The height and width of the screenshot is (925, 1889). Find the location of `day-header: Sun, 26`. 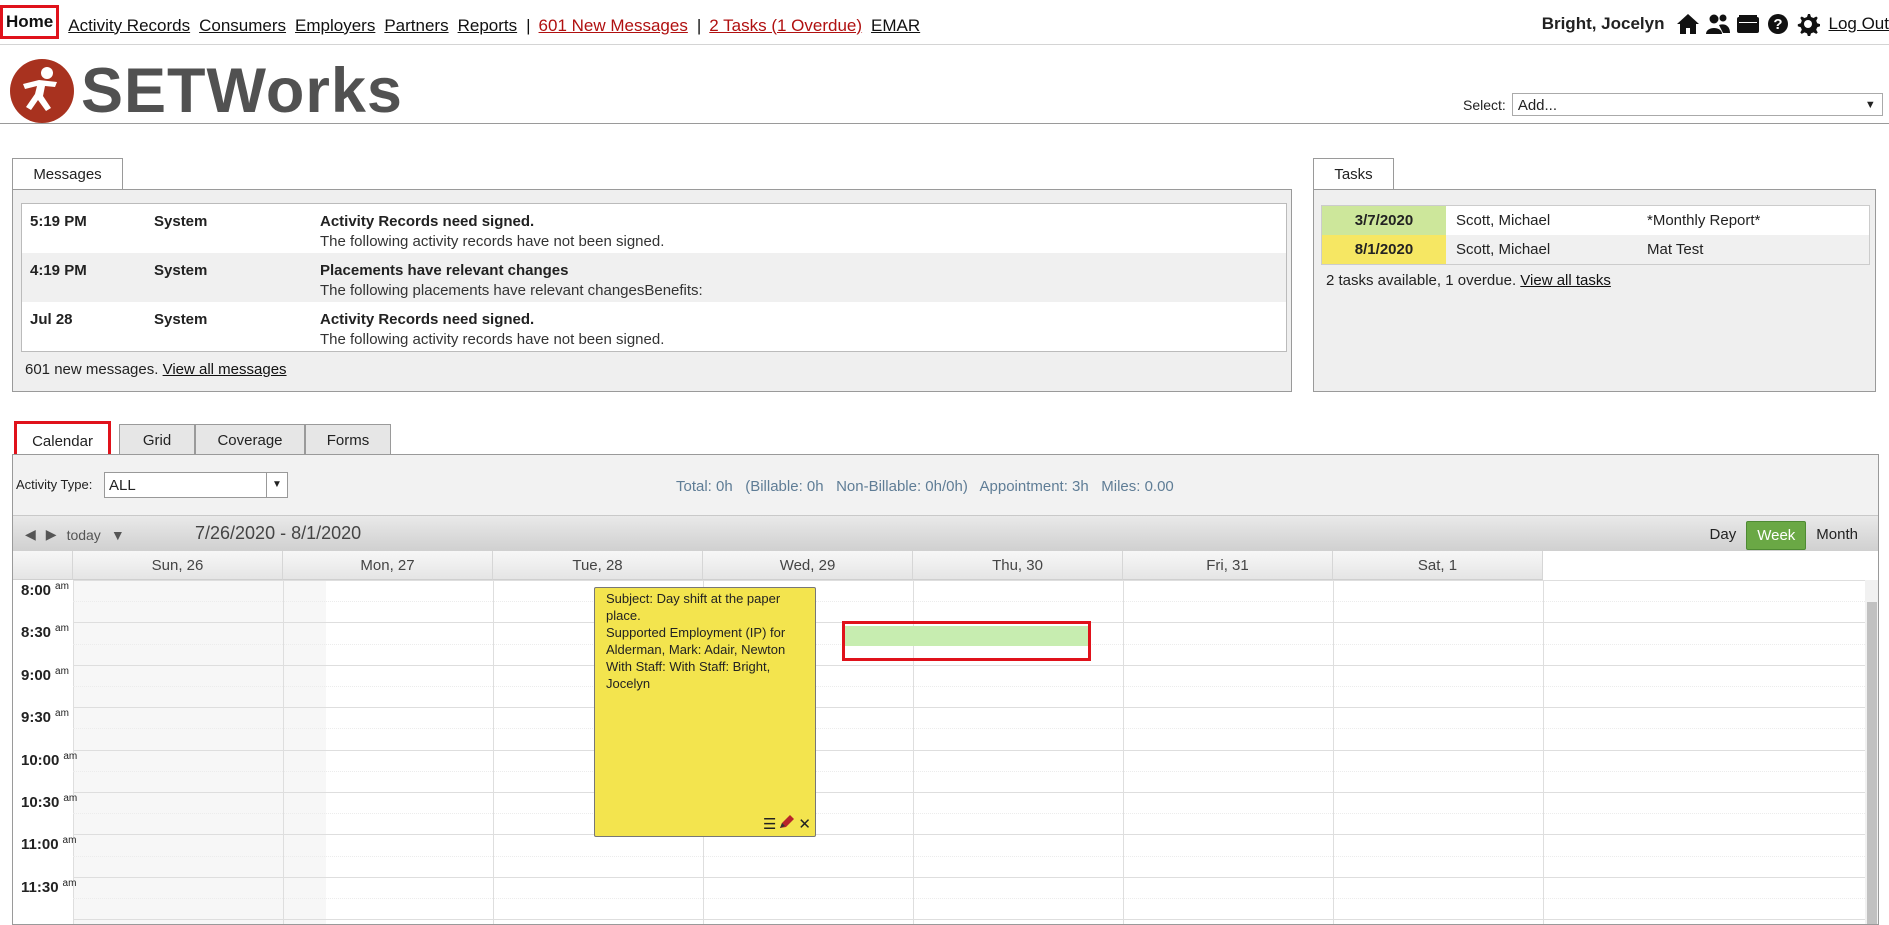

day-header: Sun, 26 is located at coordinates (178, 565).